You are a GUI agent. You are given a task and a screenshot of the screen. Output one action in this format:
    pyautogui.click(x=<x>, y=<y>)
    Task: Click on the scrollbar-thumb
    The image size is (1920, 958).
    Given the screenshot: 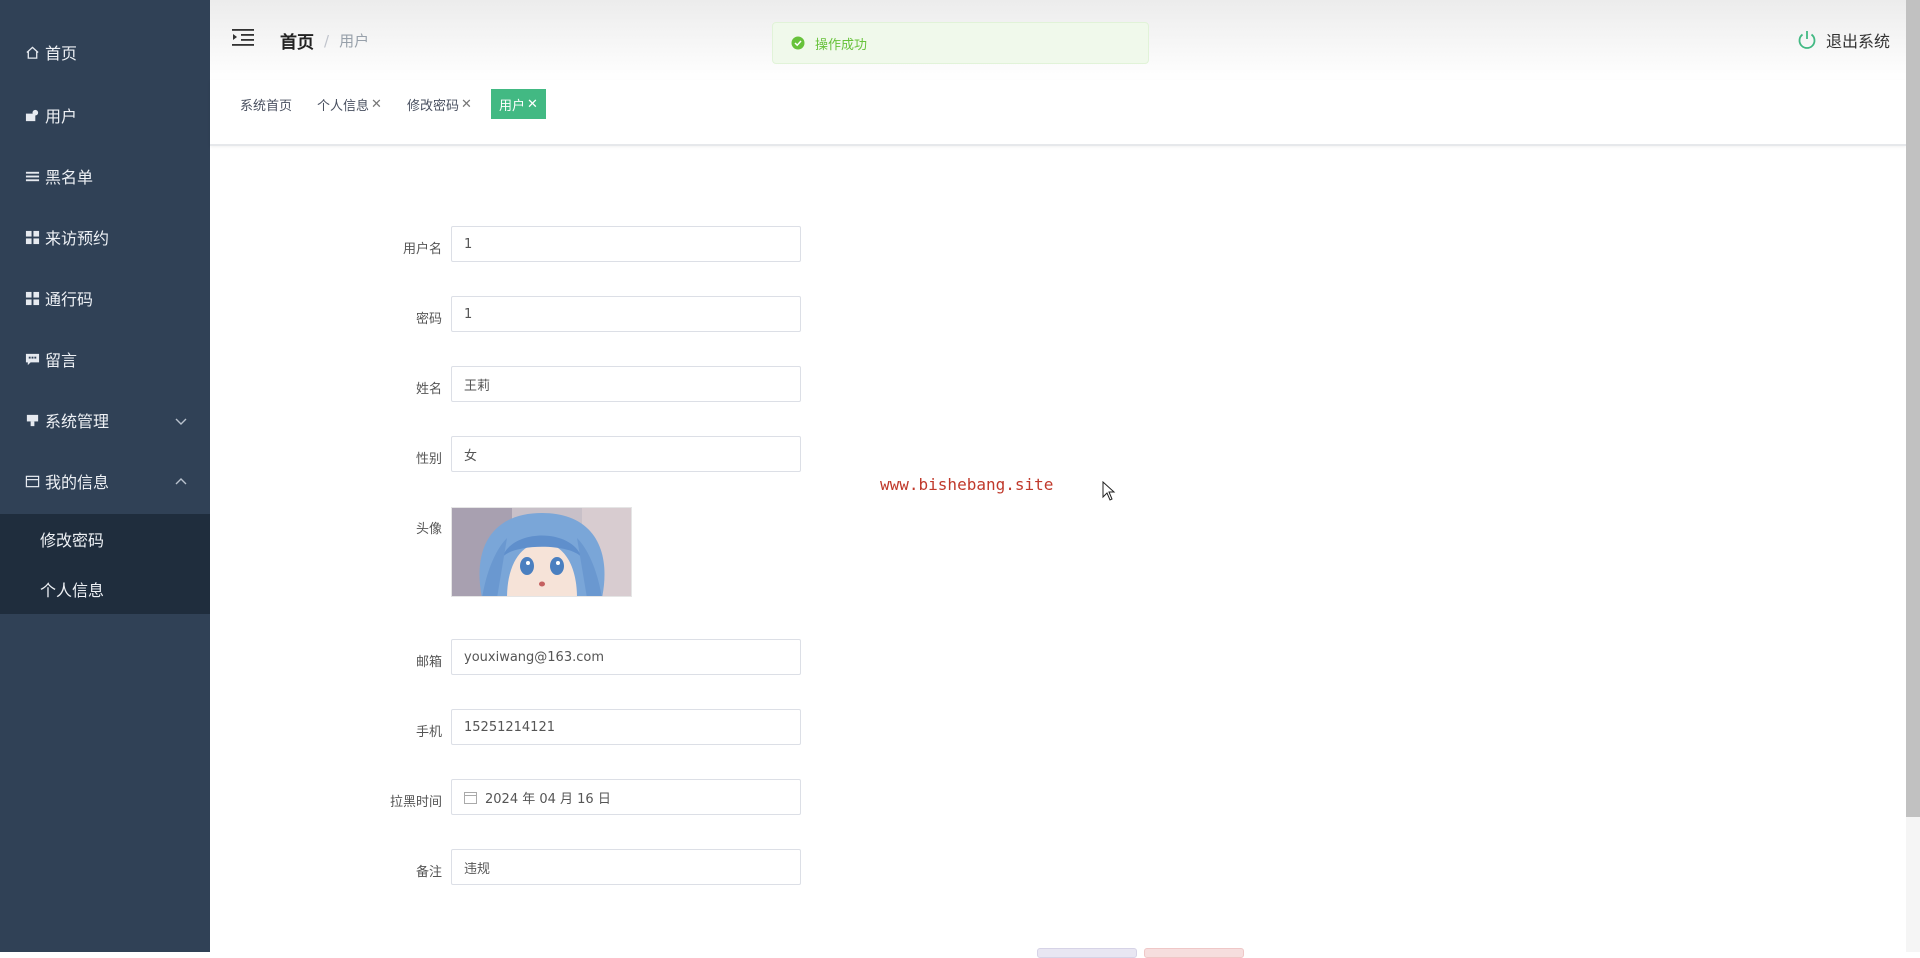 What is the action you would take?
    pyautogui.click(x=1913, y=408)
    